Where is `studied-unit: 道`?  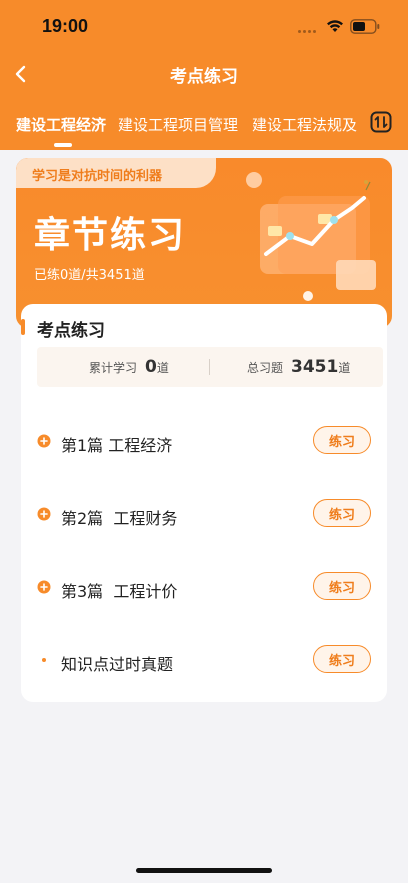
studied-unit: 道 is located at coordinates (162, 367).